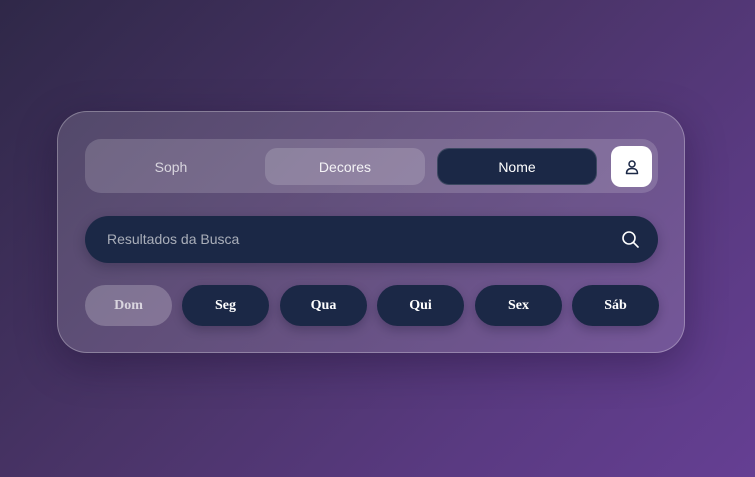 Image resolution: width=755 pixels, height=477 pixels. What do you see at coordinates (517, 166) in the screenshot?
I see `tab-nome: Nome` at bounding box center [517, 166].